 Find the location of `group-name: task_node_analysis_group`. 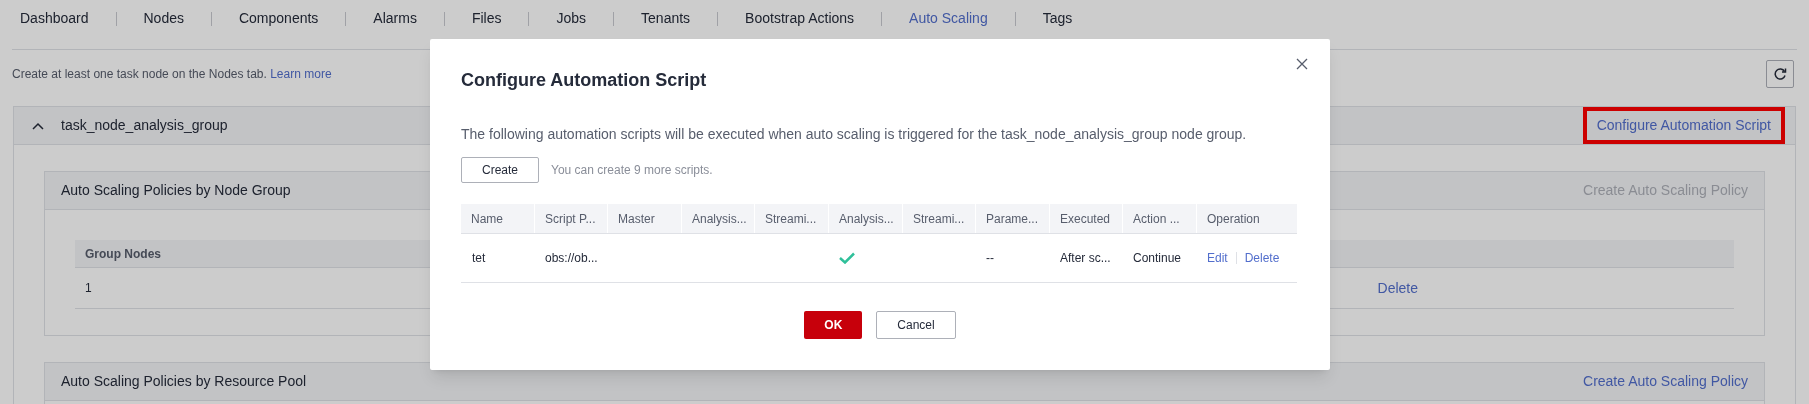

group-name: task_node_analysis_group is located at coordinates (144, 125).